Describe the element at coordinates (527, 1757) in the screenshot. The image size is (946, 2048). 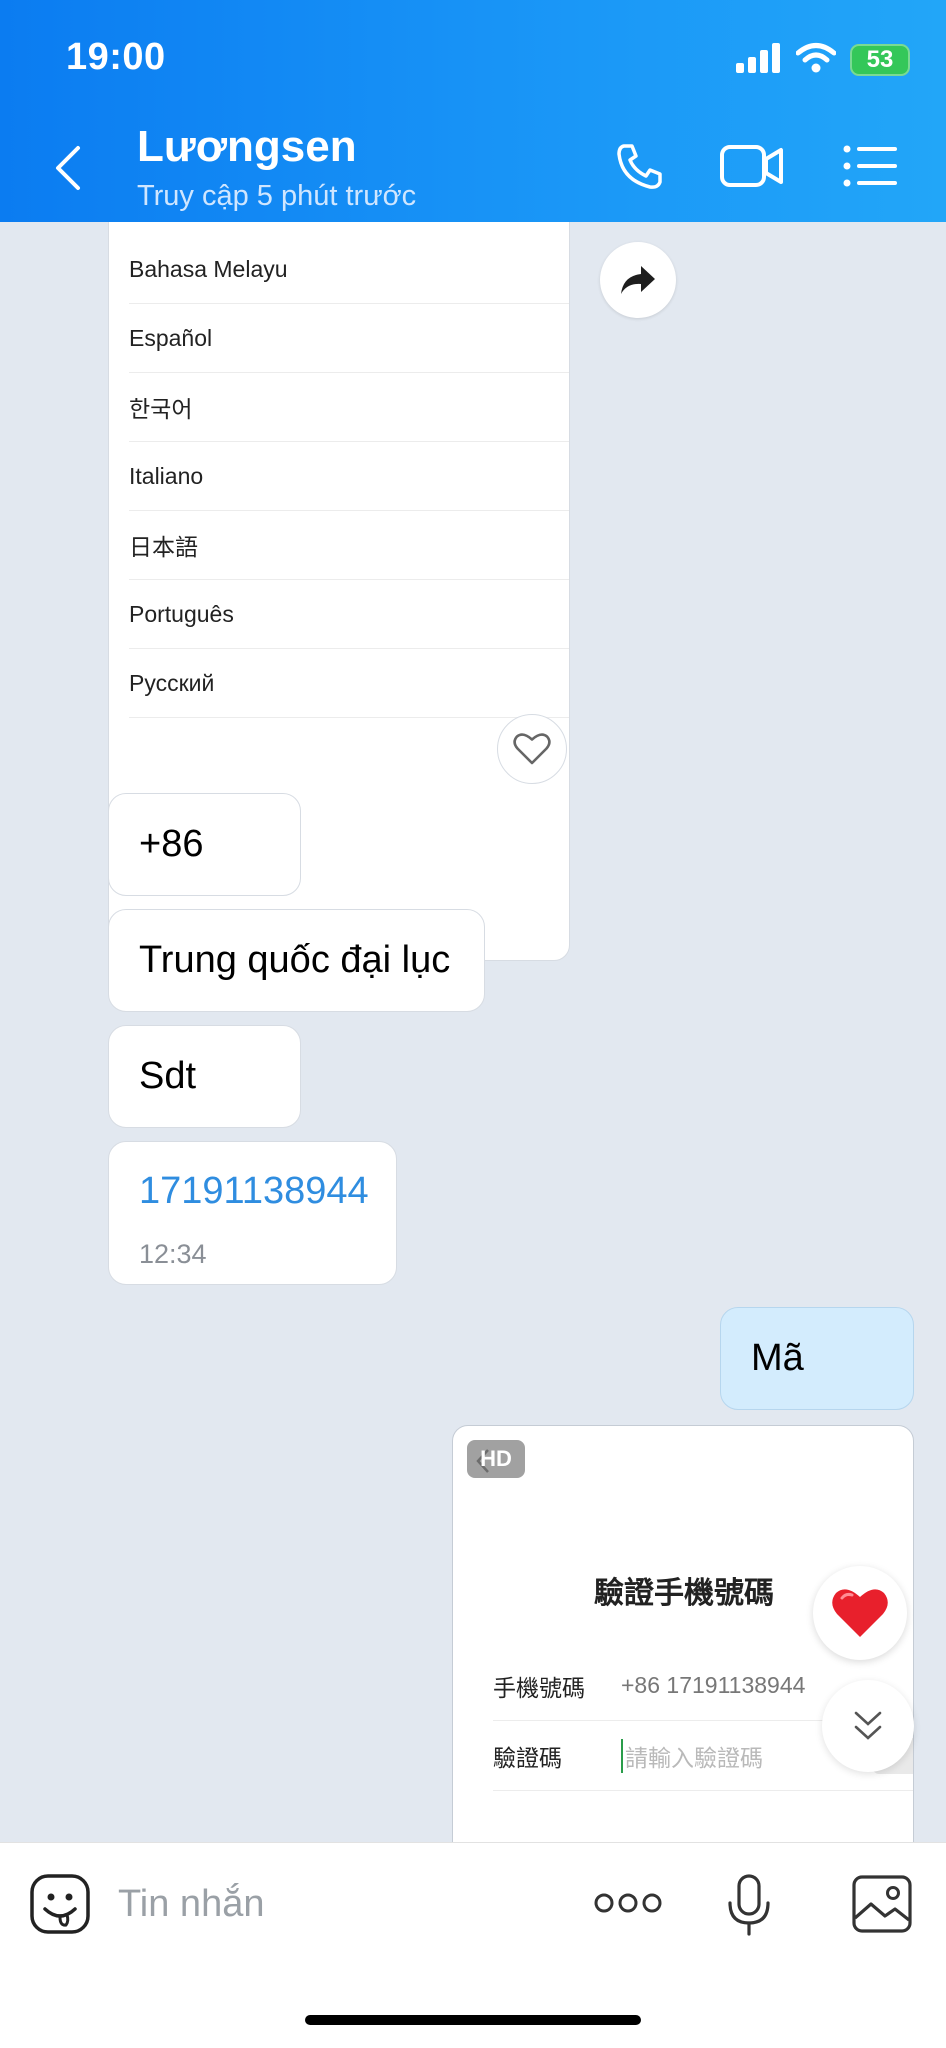
I see `image-code-label: 驗證碼` at that location.